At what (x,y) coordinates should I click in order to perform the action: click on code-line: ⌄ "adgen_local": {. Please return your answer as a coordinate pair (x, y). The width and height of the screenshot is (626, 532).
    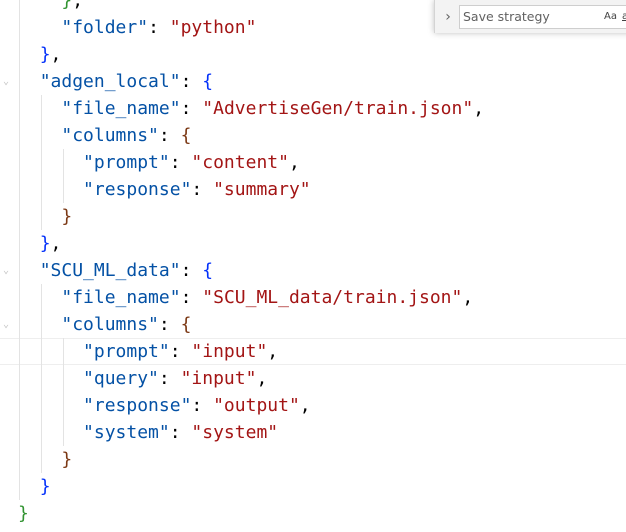
    Looking at the image, I should click on (313, 81).